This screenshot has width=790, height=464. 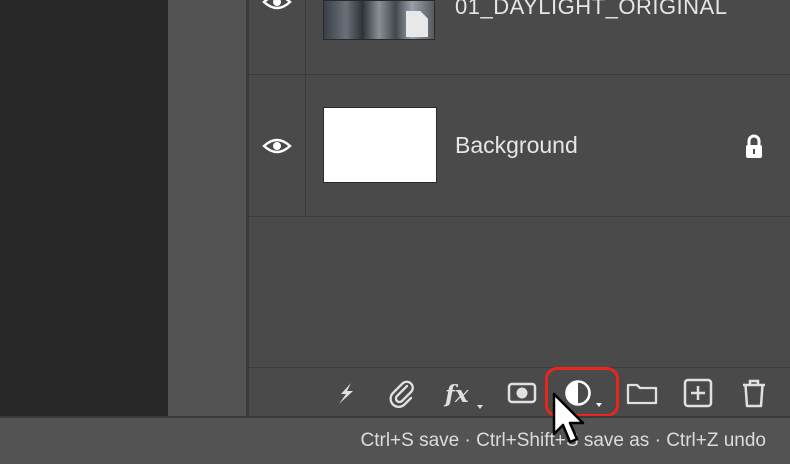 I want to click on layer-effects-button: fx, so click(x=464, y=393).